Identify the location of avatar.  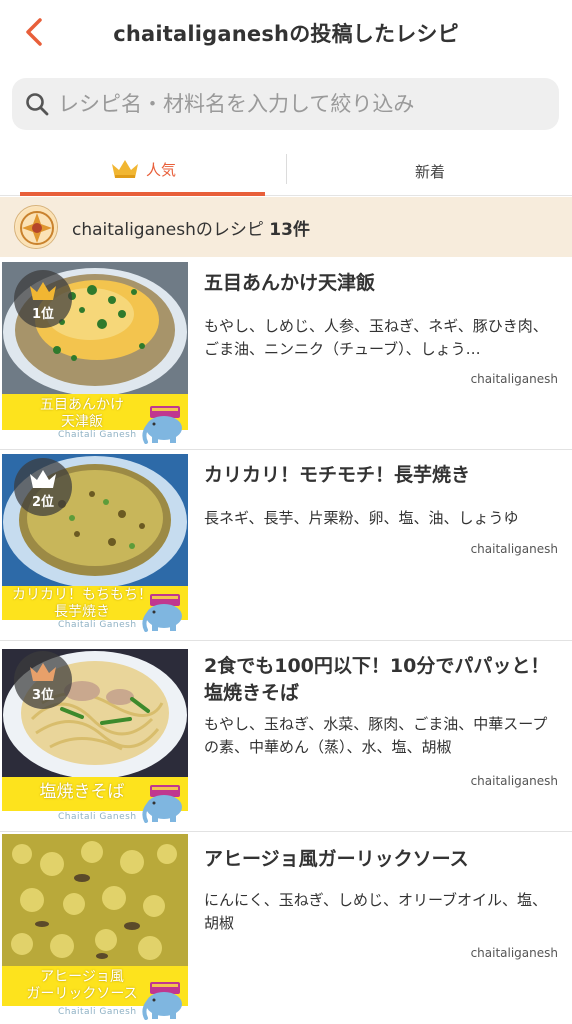
(36, 227).